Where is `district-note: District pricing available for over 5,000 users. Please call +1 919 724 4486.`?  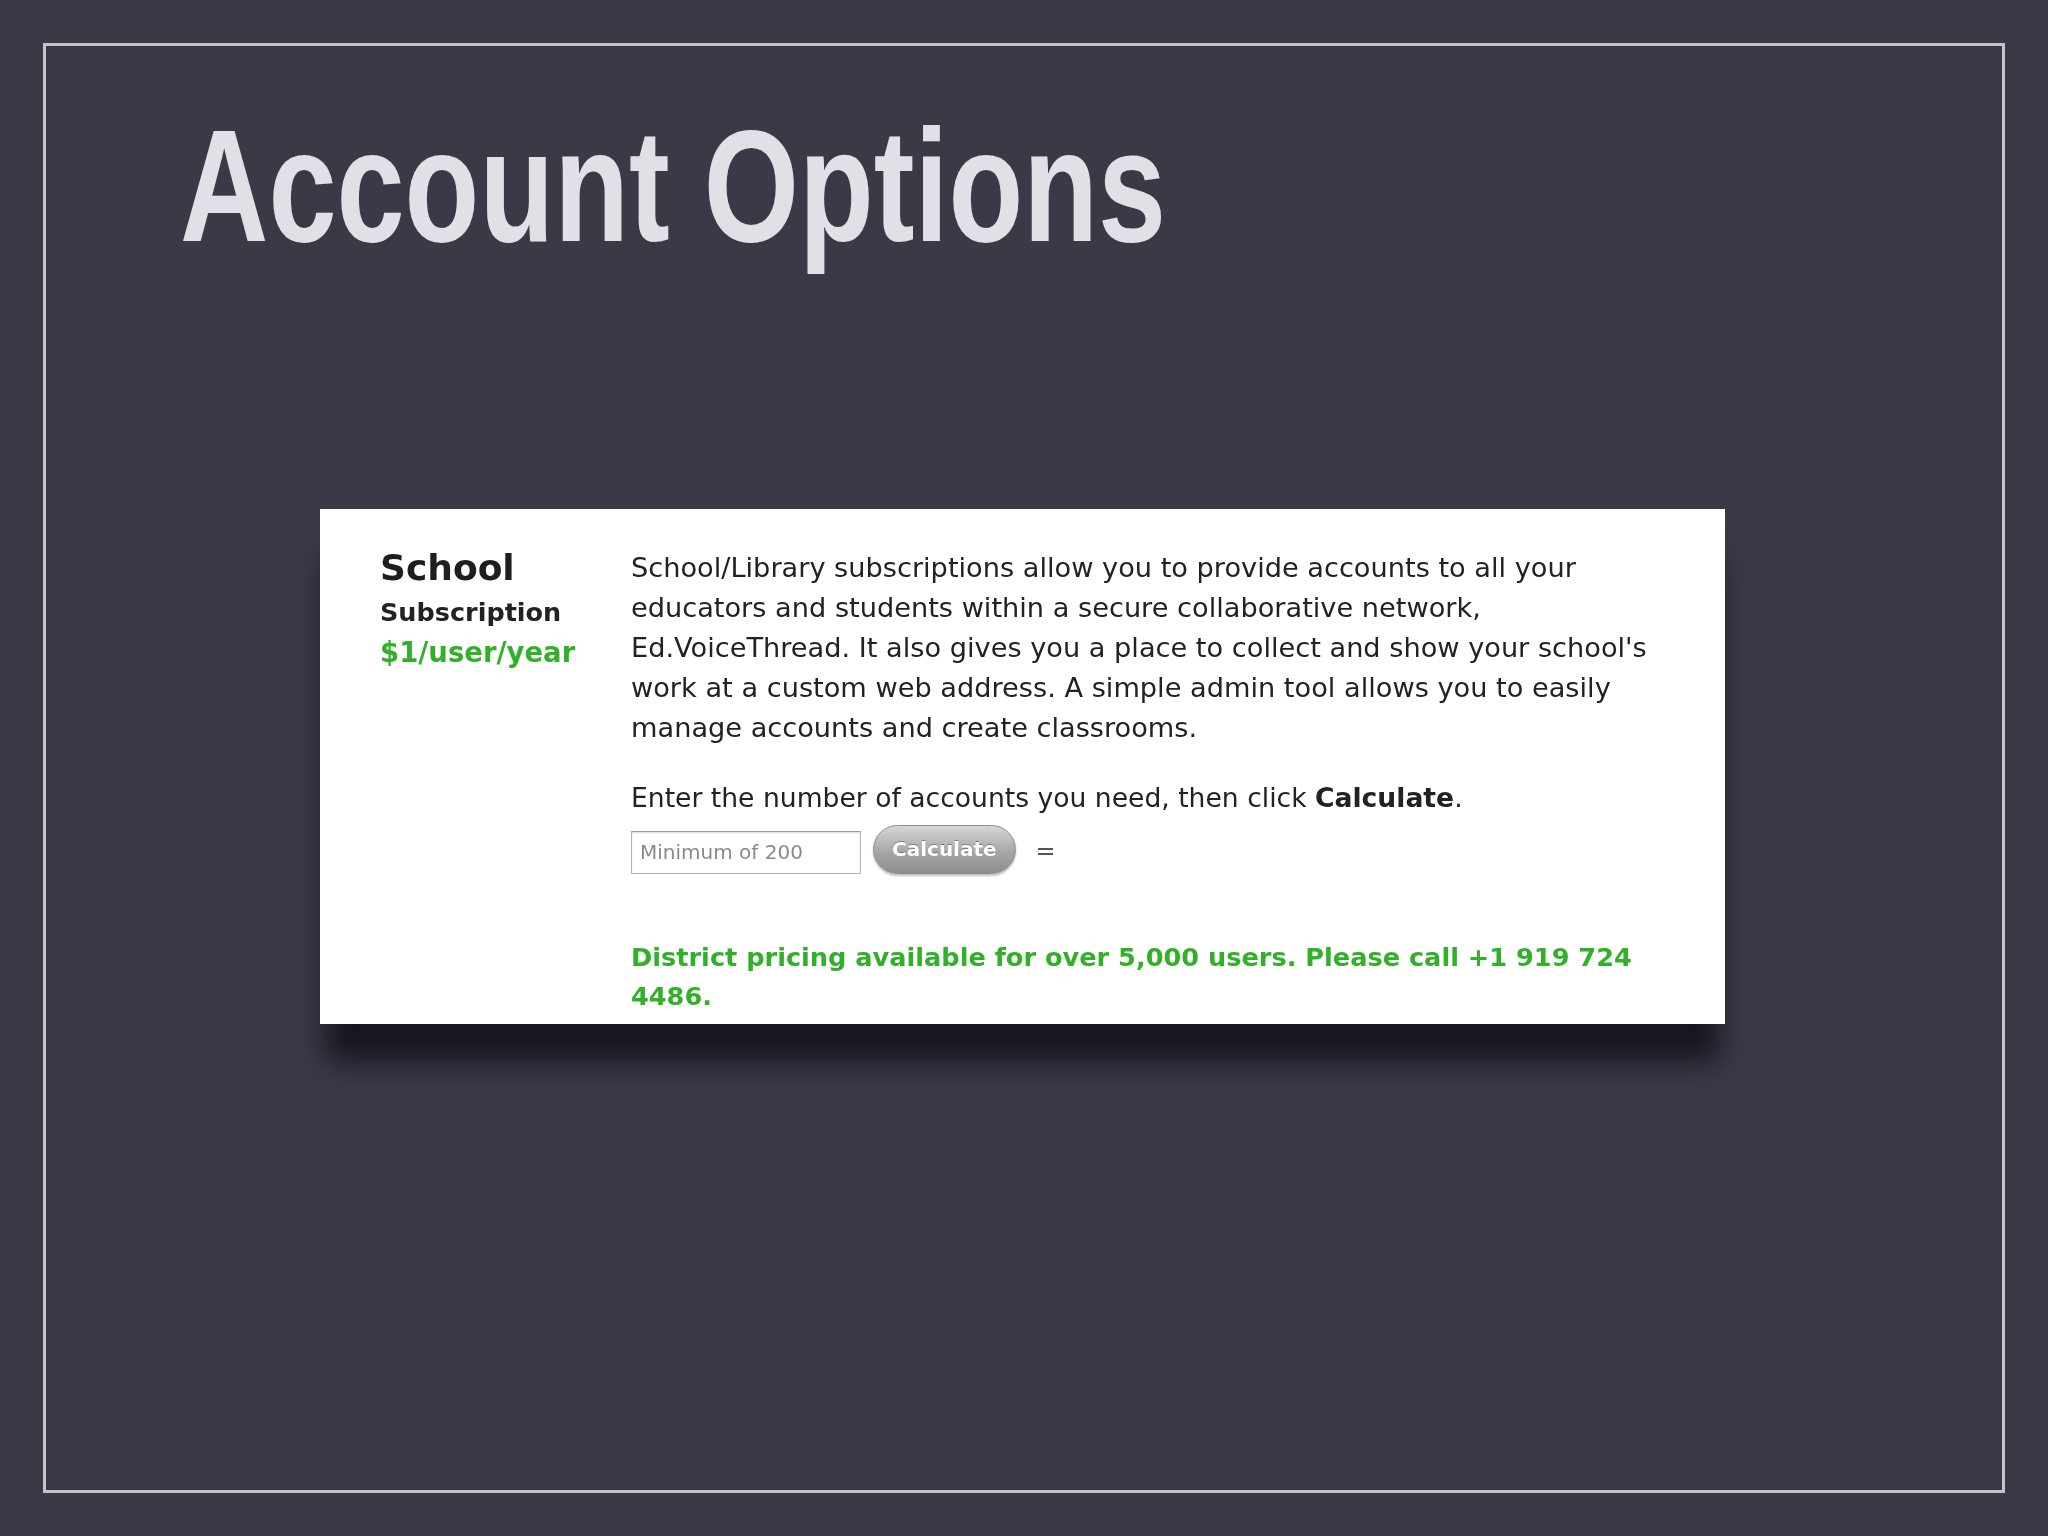
district-note: District pricing available for over 5,000 users. Please call +1 919 724 4486. is located at coordinates (1132, 976).